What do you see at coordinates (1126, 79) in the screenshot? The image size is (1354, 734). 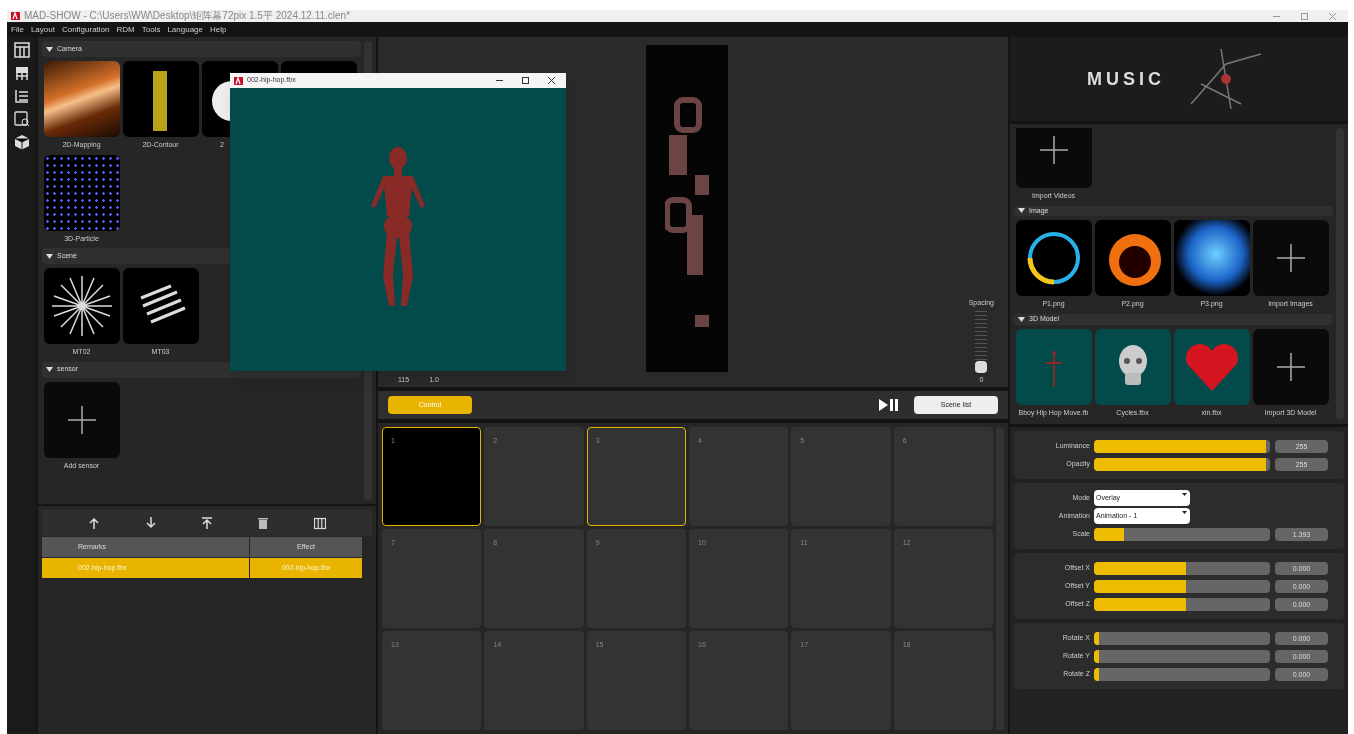 I see `banner-logo: MUSIC` at bounding box center [1126, 79].